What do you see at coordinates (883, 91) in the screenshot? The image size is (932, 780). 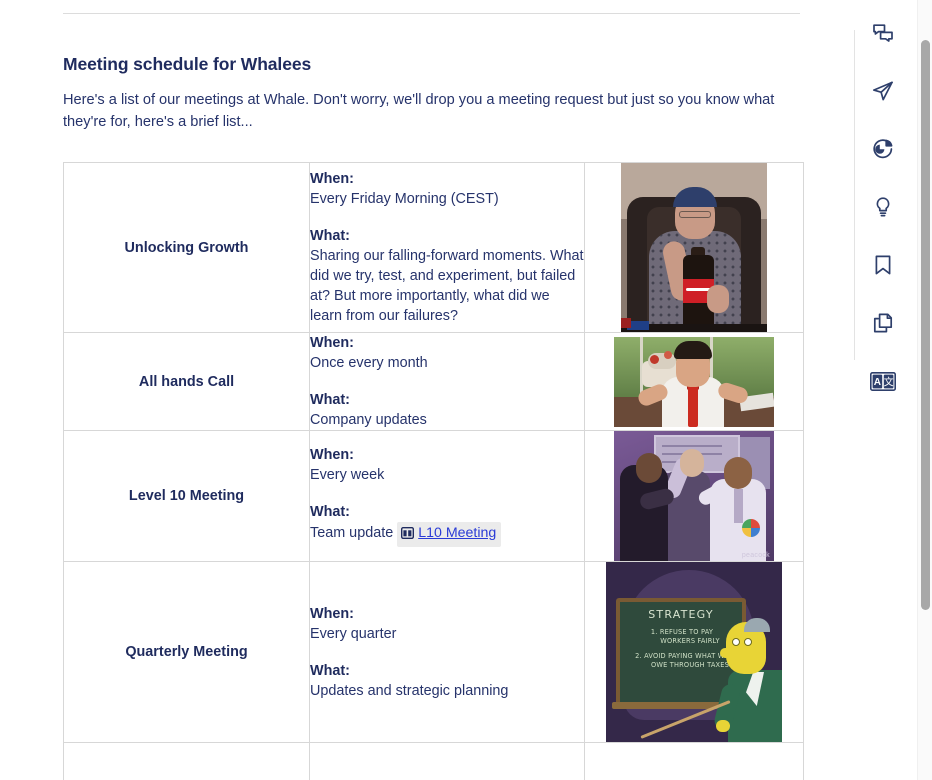 I see `send-icon` at bounding box center [883, 91].